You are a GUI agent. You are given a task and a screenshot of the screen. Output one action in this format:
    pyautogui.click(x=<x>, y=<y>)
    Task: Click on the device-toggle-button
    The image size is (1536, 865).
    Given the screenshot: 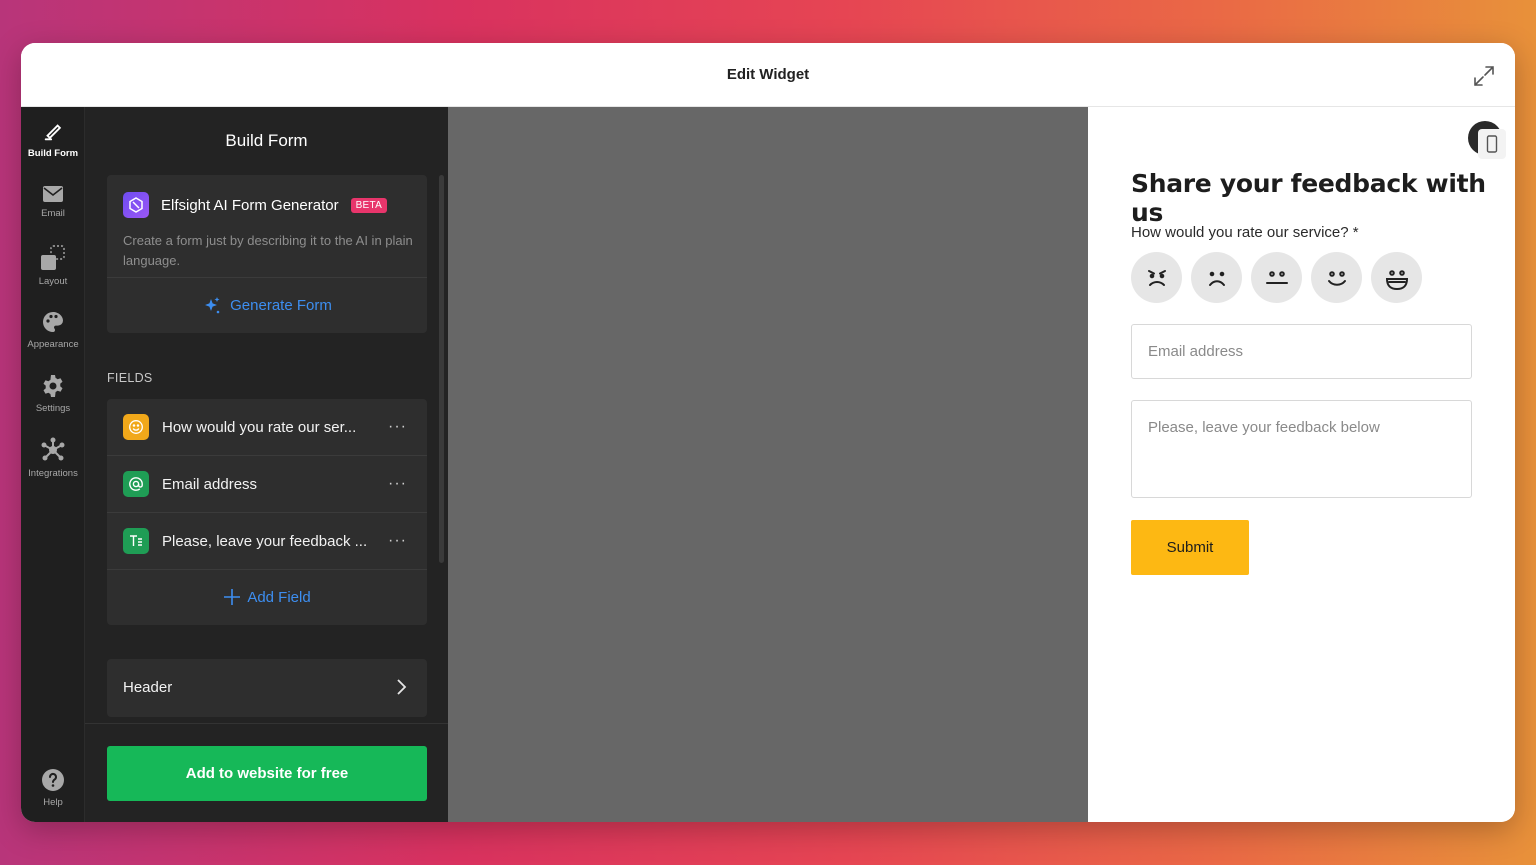 What is the action you would take?
    pyautogui.click(x=1487, y=140)
    